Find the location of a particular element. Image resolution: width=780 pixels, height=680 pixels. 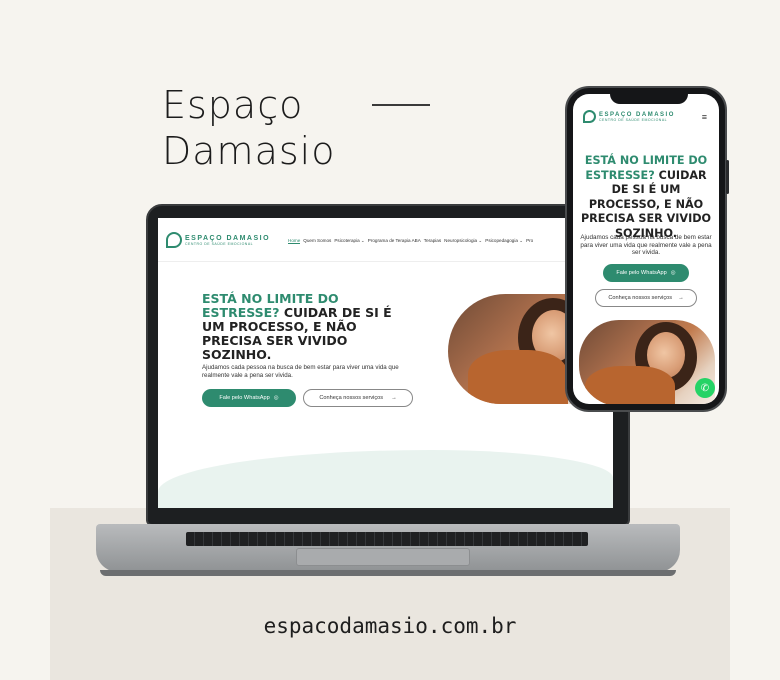

brand-title-line2: Damasio is located at coordinates (249, 151).